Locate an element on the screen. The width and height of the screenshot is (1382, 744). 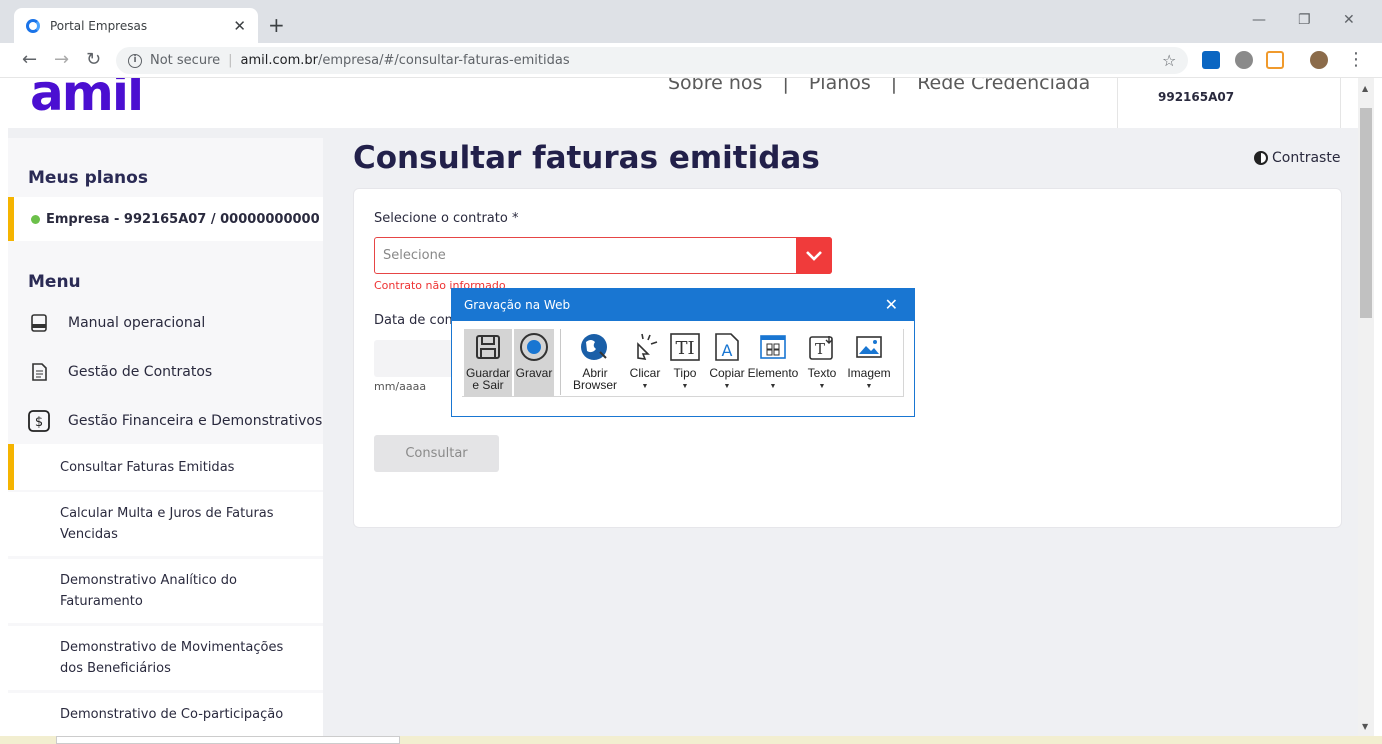
scroll-up-icon: ▲ is located at coordinates (1365, 88).